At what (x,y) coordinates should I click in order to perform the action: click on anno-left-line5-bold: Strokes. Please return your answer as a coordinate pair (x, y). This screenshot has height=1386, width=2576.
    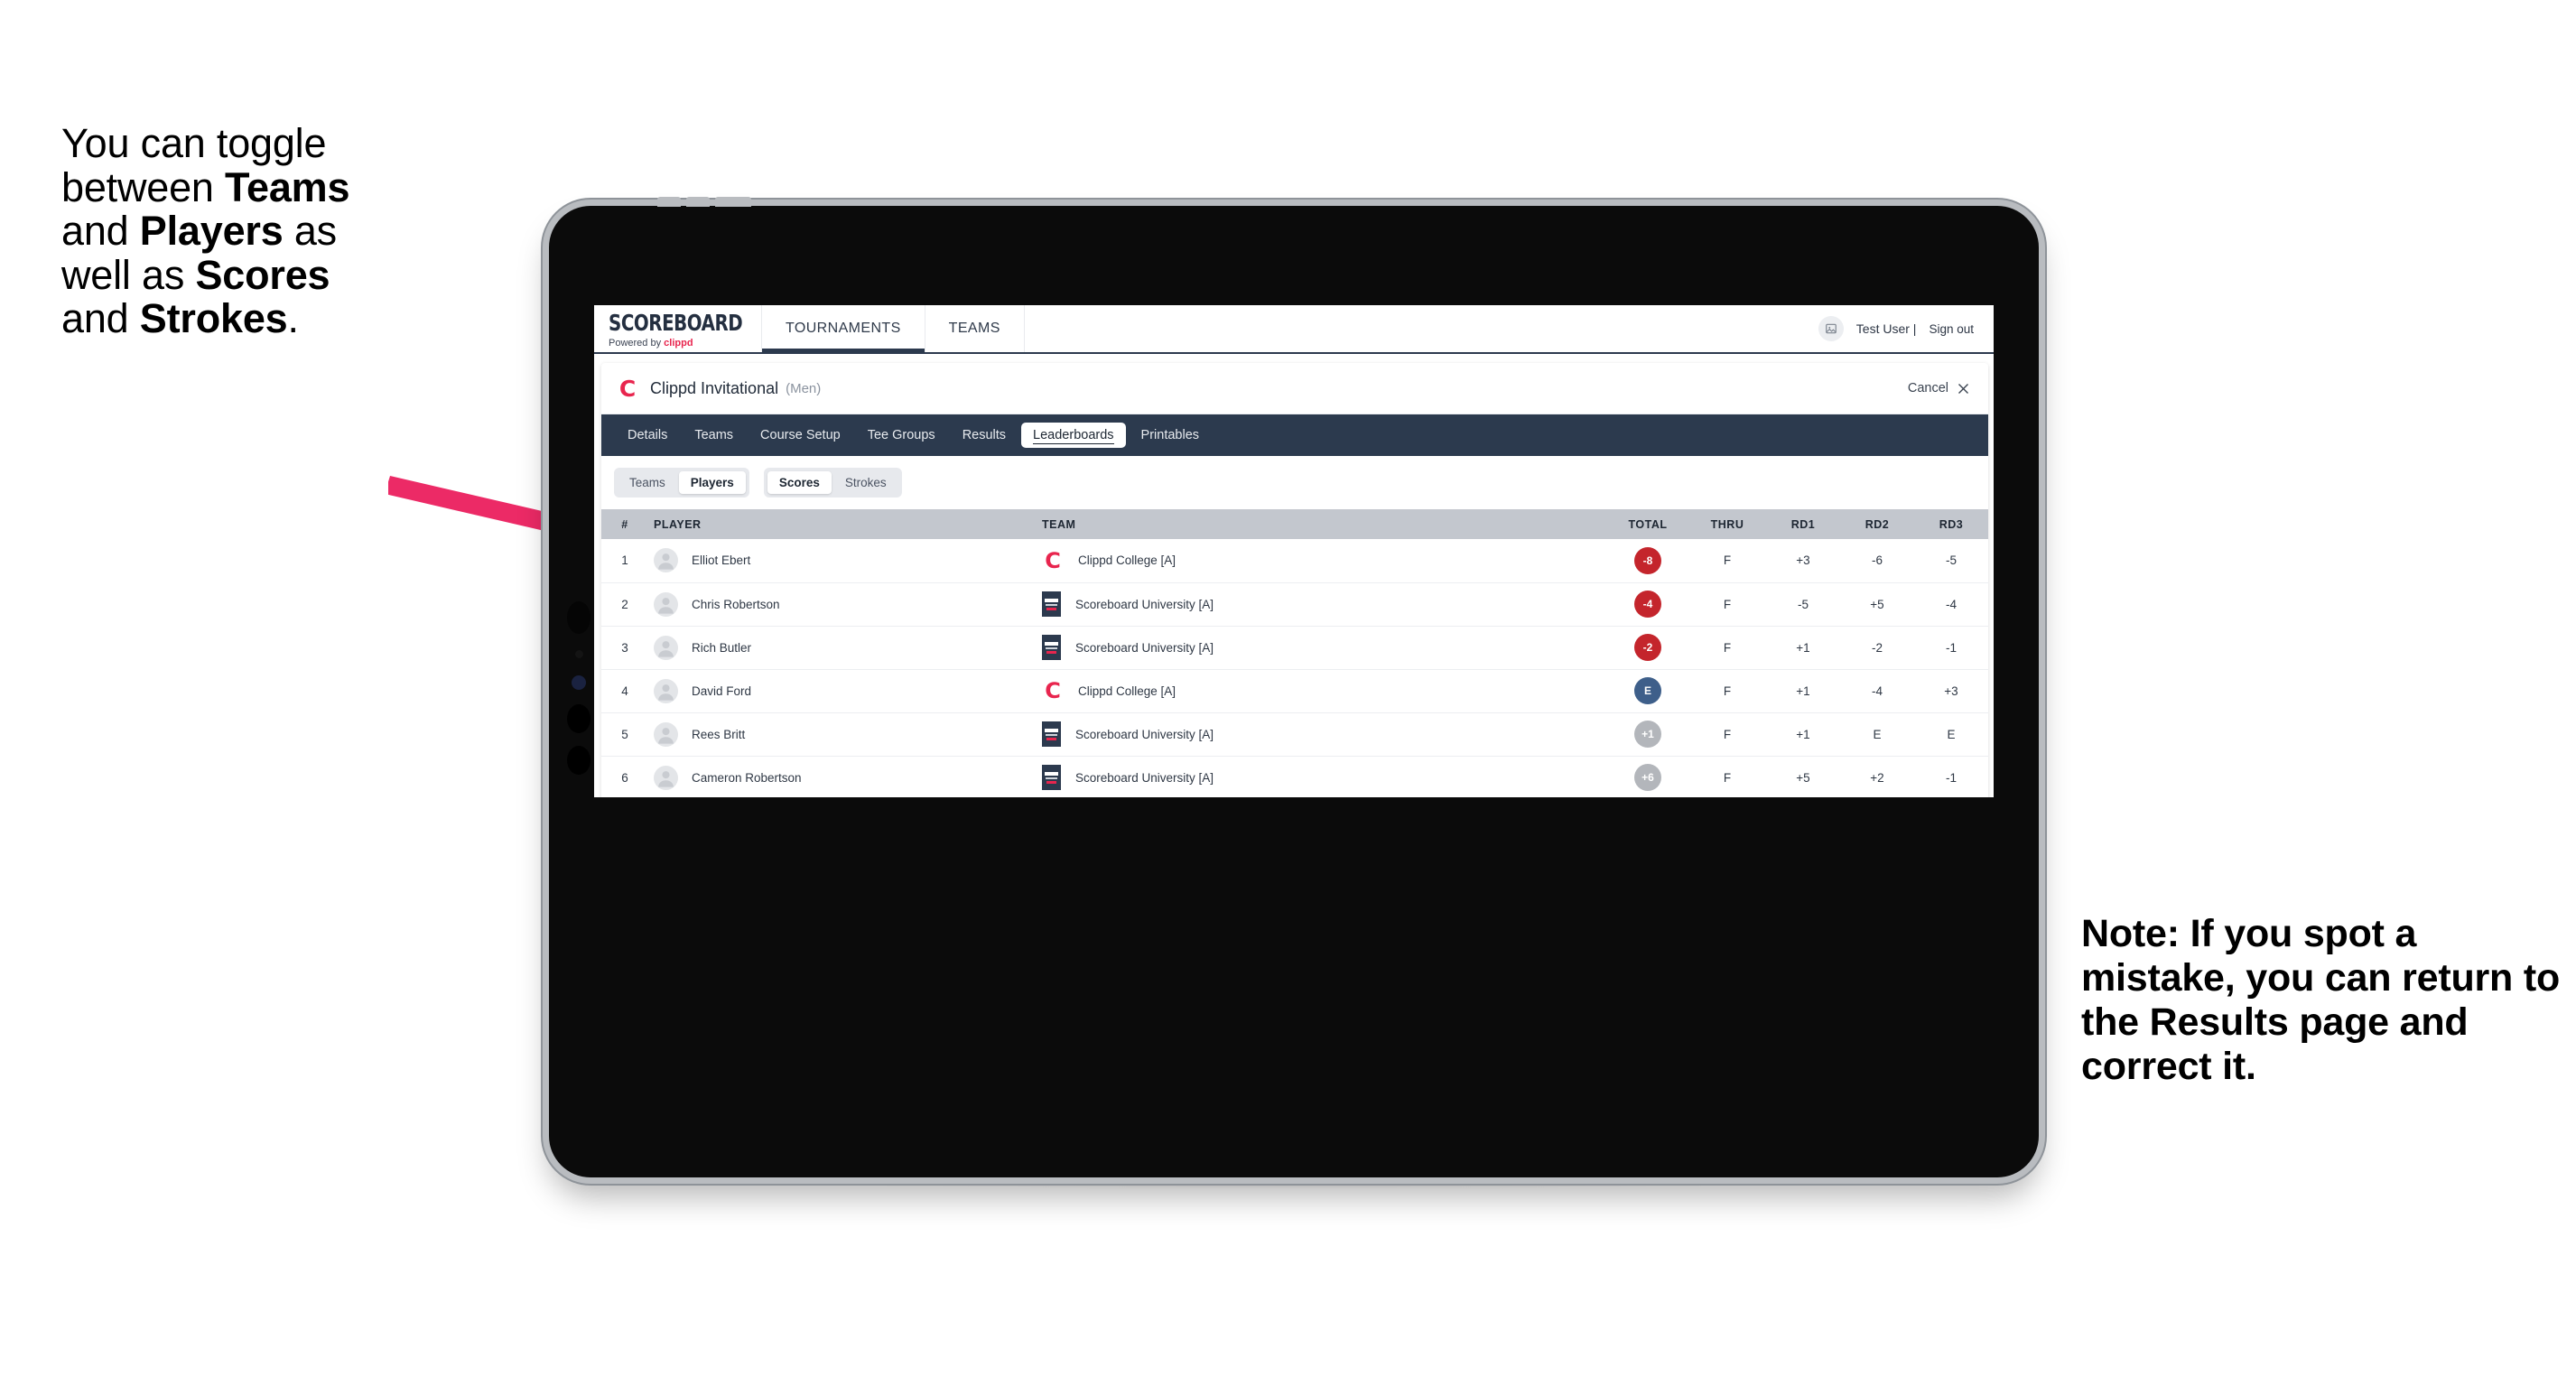
    Looking at the image, I should click on (213, 318).